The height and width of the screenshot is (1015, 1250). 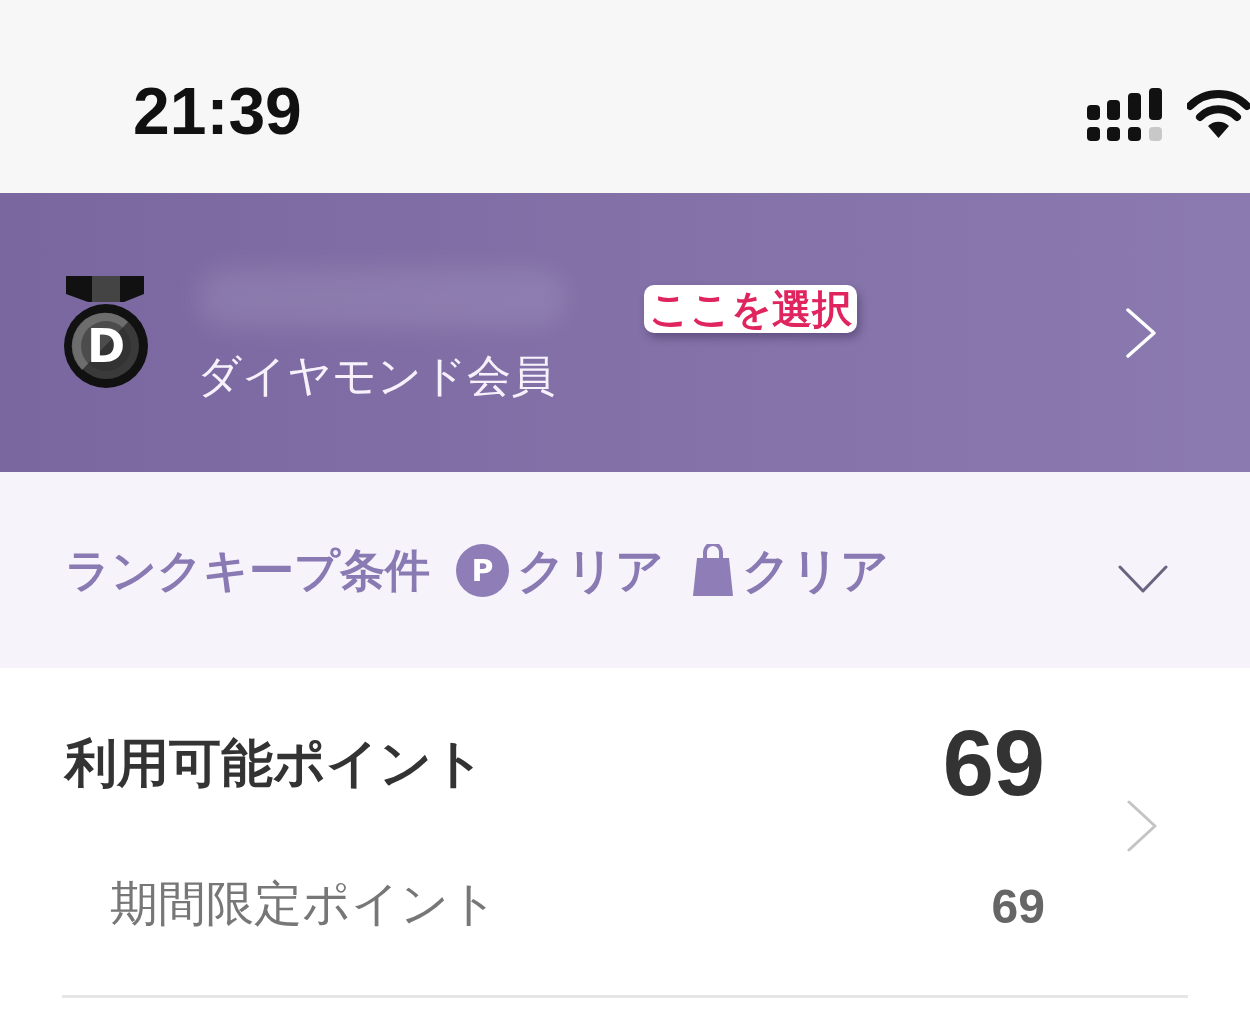 I want to click on available-points-value: 69, so click(x=993, y=763).